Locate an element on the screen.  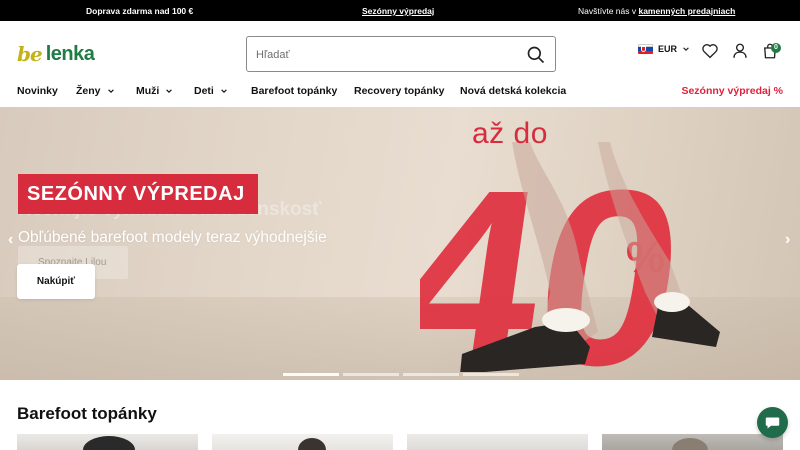
nav-item-label: Recovery topánky is located at coordinates (399, 91).